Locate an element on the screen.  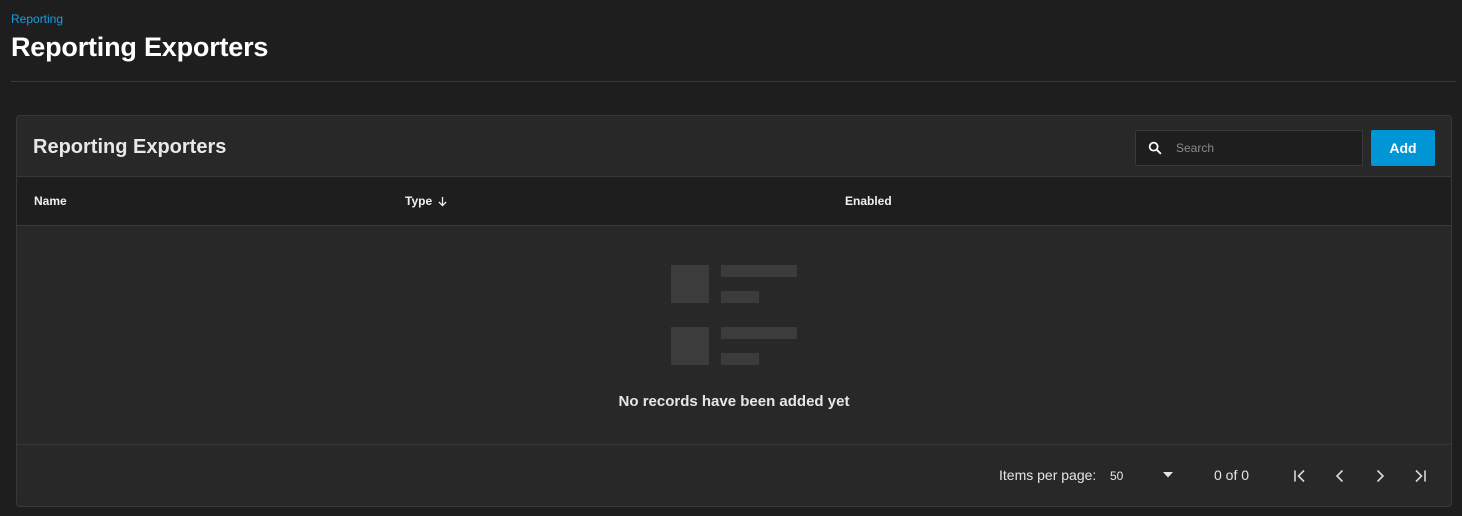
breadcrumb: Reporting is located at coordinates (37, 19).